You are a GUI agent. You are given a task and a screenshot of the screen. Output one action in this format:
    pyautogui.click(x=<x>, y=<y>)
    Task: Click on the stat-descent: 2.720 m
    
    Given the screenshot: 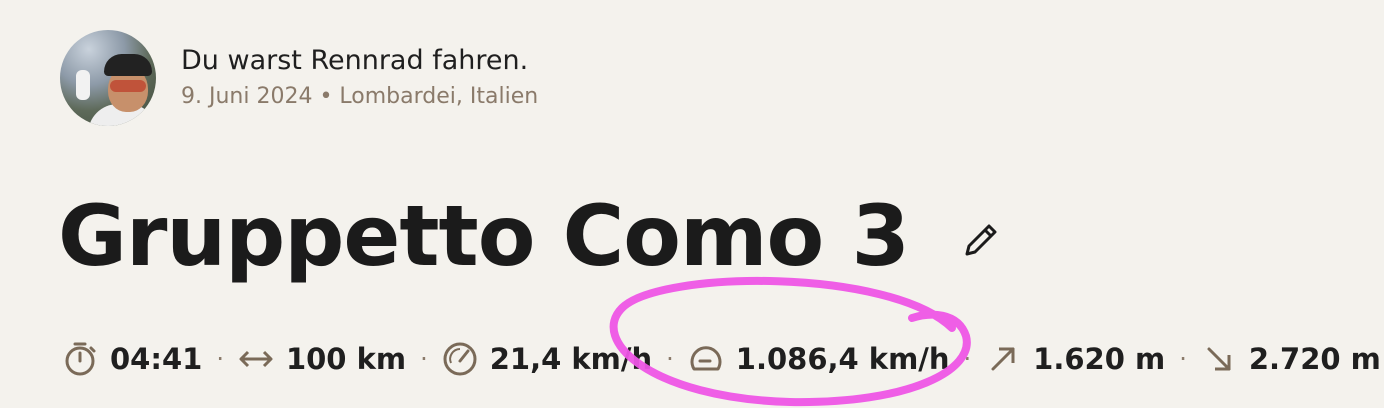 What is the action you would take?
    pyautogui.click(x=1291, y=359)
    